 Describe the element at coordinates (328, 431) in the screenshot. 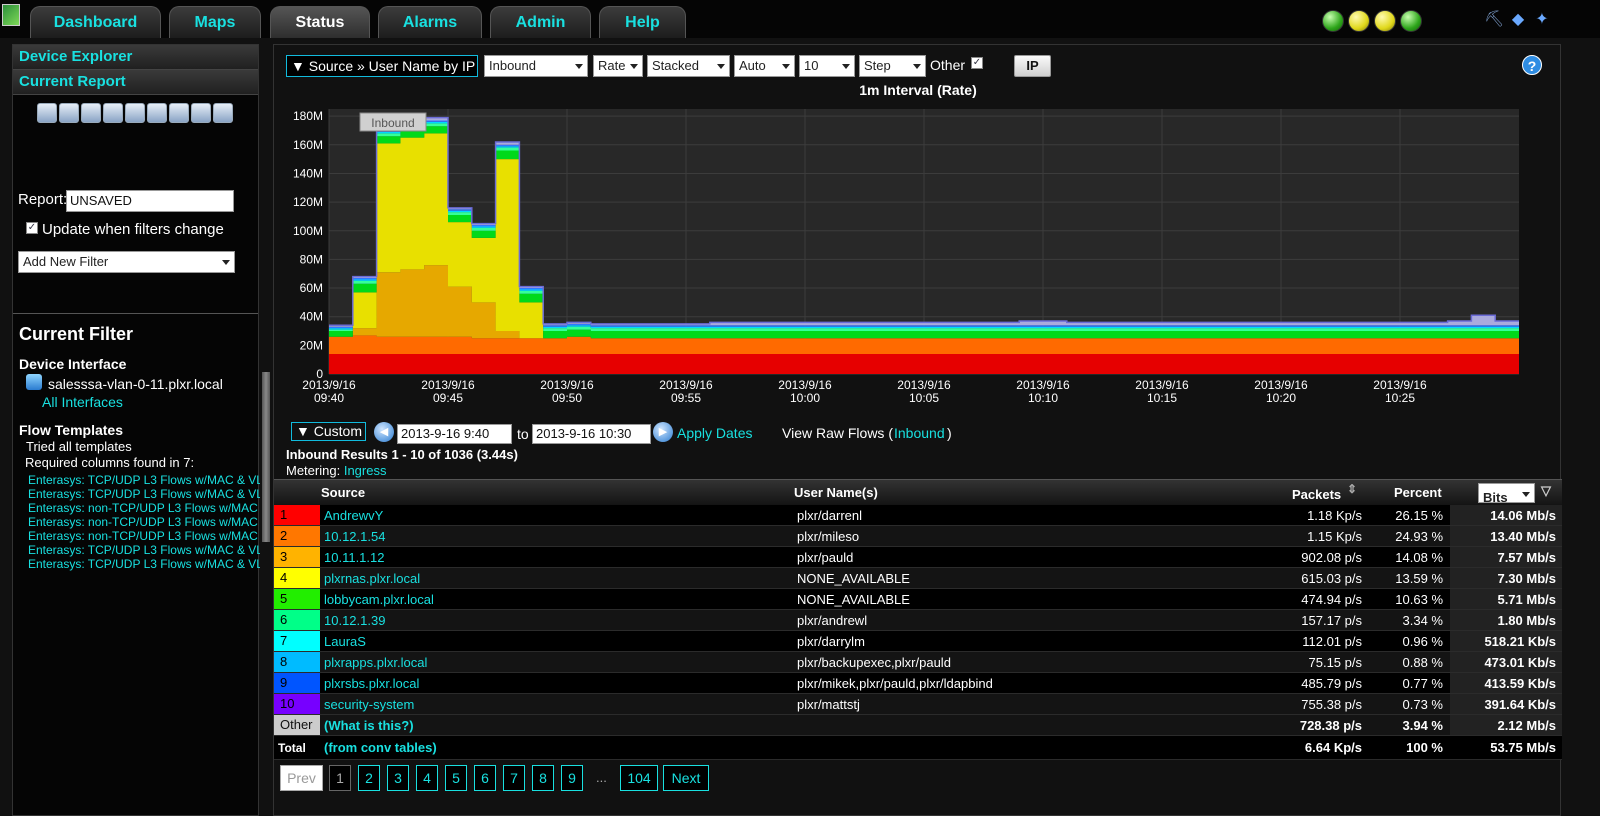

I see `custom-range-dropdown: ▼ Custom` at that location.